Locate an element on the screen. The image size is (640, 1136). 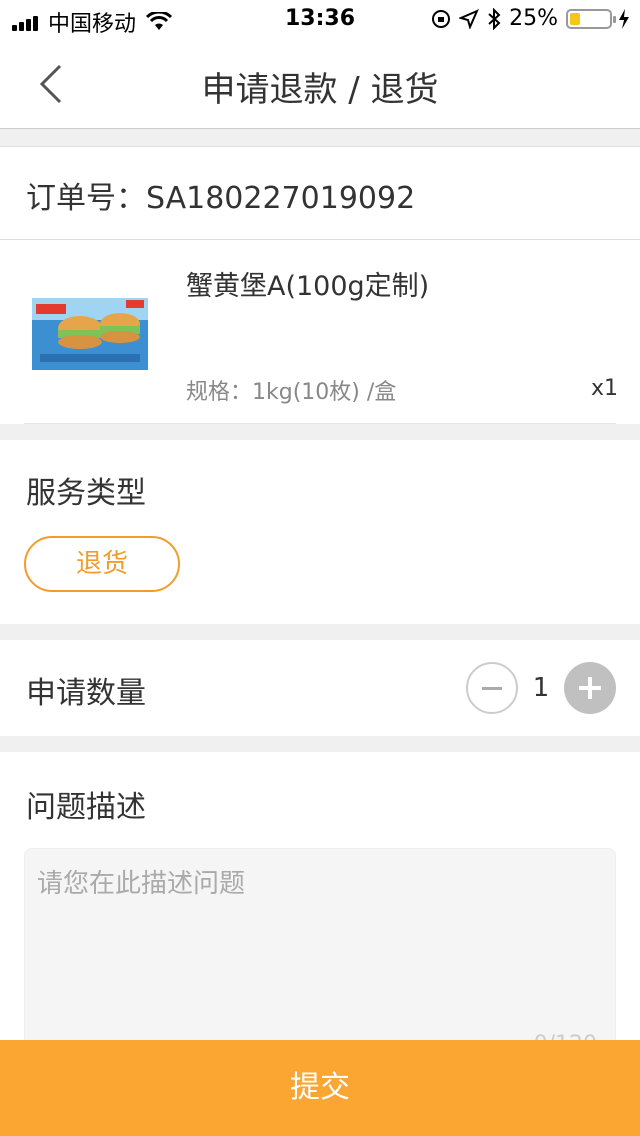
service-option-return: 退货 is located at coordinates (102, 564).